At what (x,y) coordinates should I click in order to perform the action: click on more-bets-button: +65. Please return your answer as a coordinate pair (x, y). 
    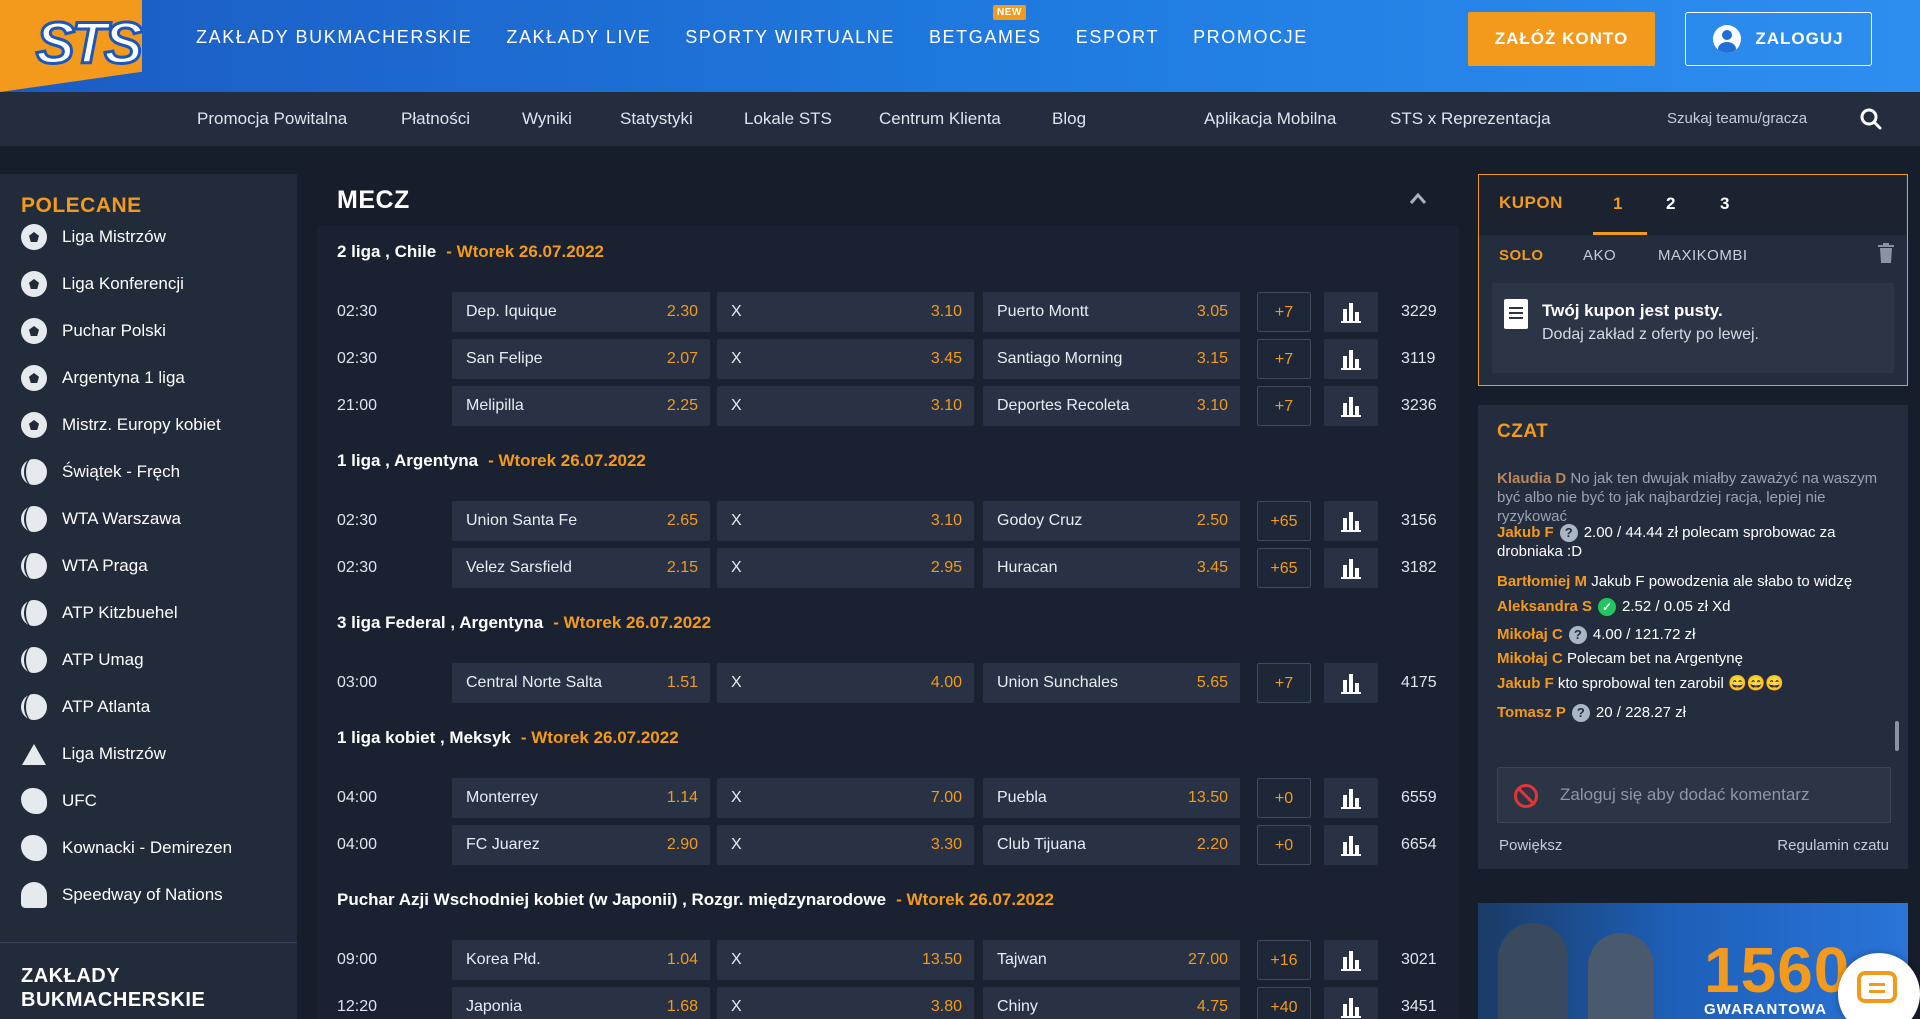
    Looking at the image, I should click on (1284, 568).